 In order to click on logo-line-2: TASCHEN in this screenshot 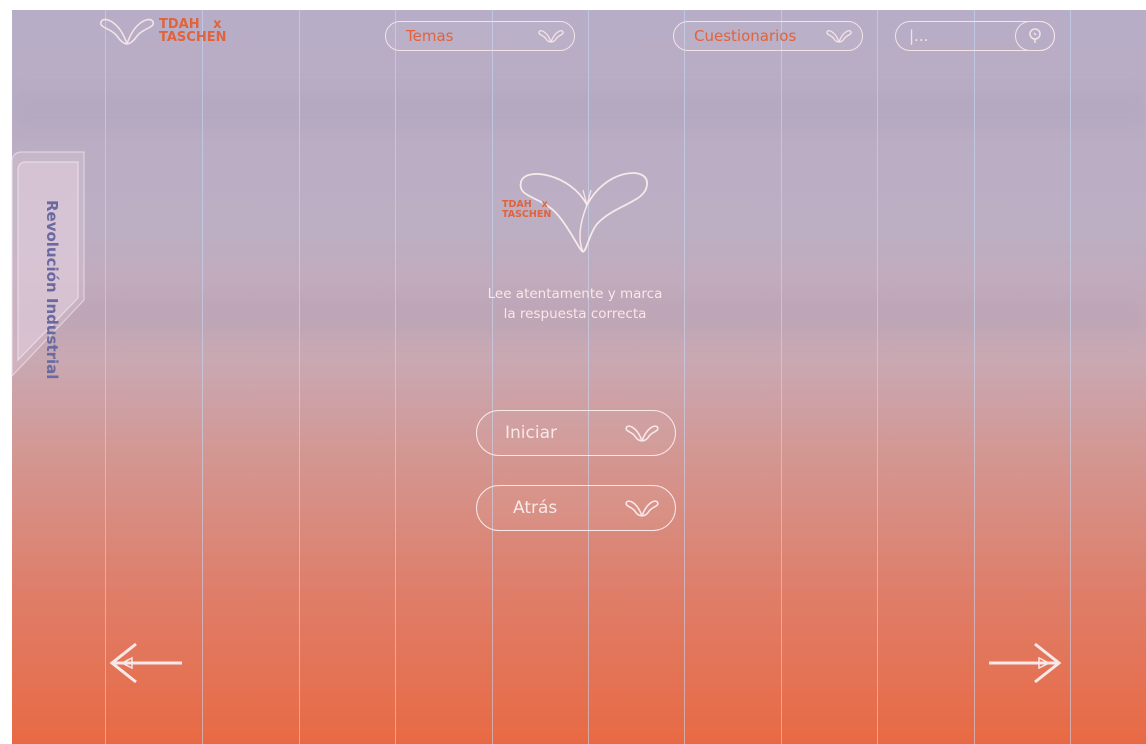, I will do `click(193, 37)`.